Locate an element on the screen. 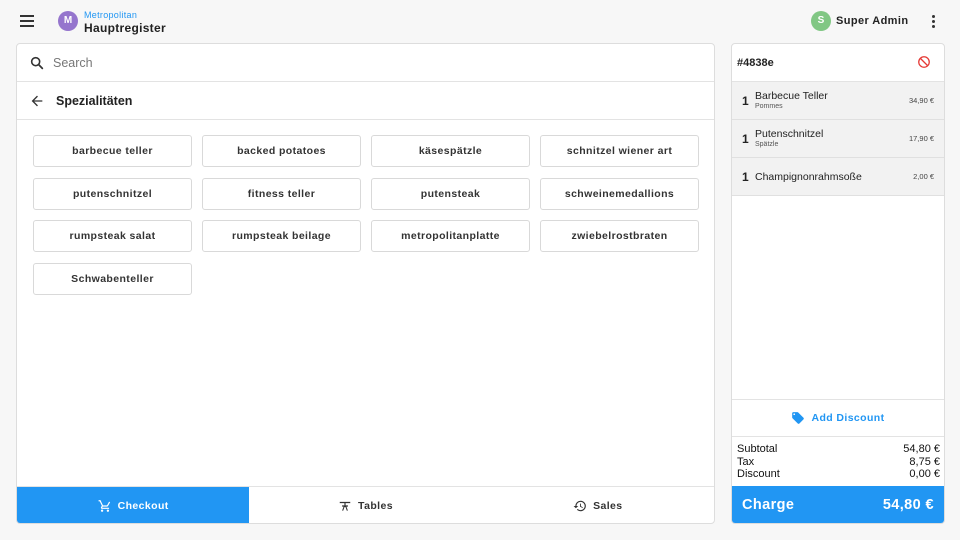 The height and width of the screenshot is (540, 960). order-id: #4838e is located at coordinates (755, 63).